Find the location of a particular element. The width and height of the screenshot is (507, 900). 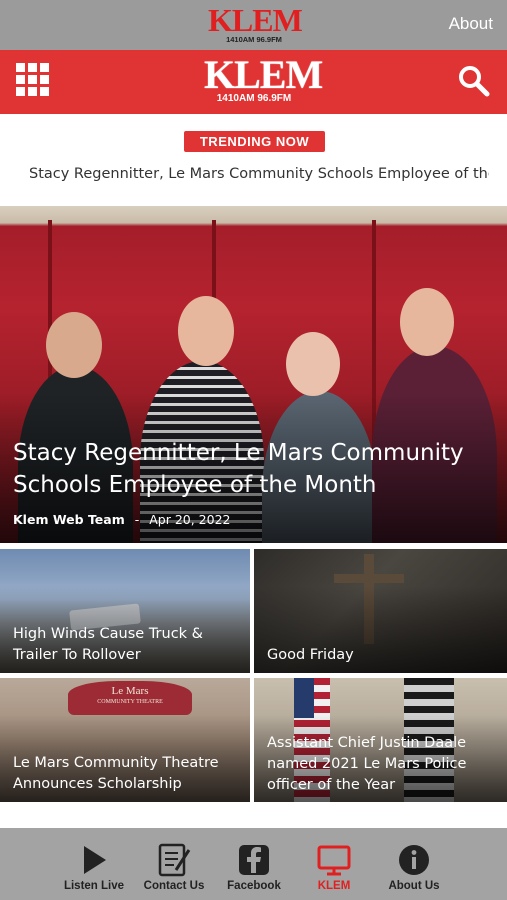

nav-contact-us: Contact Us is located at coordinates (174, 864).